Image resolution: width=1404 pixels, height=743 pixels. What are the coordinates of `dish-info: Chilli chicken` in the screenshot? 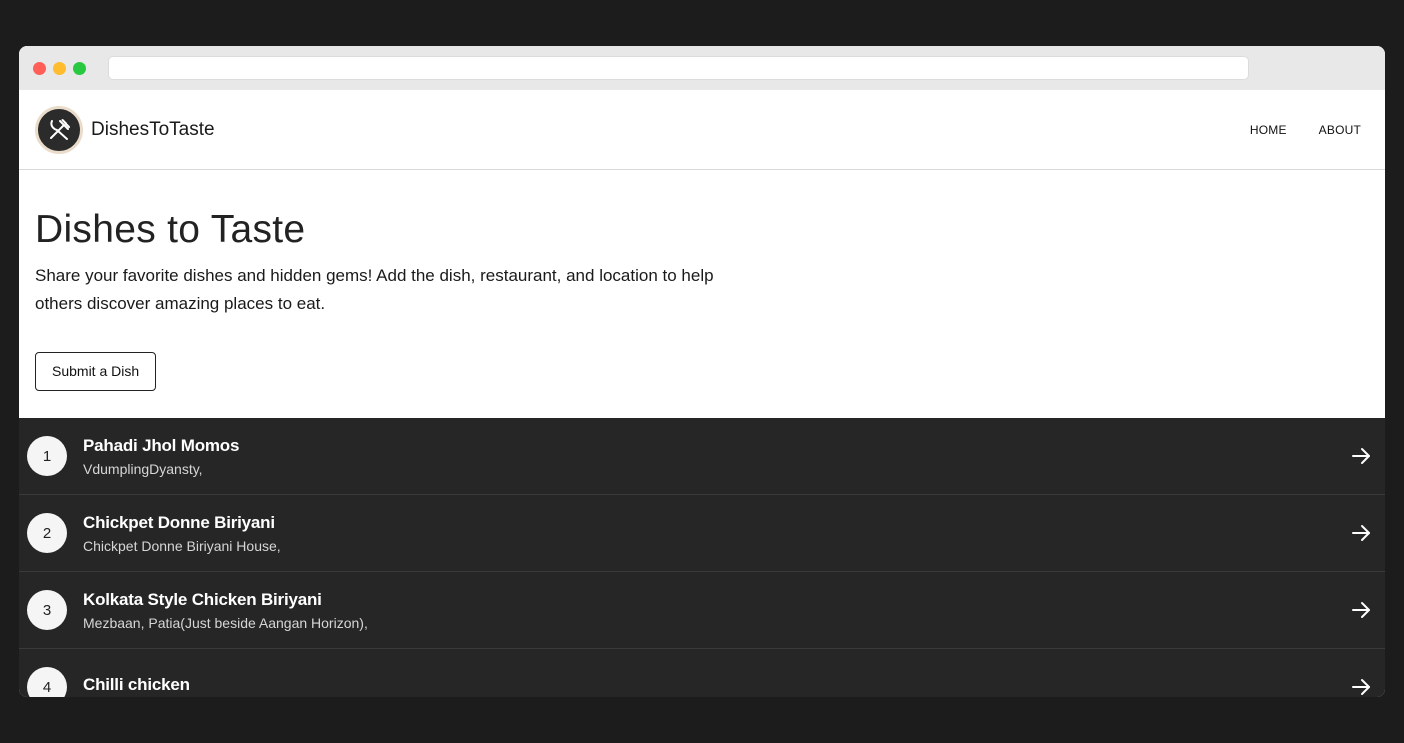 It's located at (716, 686).